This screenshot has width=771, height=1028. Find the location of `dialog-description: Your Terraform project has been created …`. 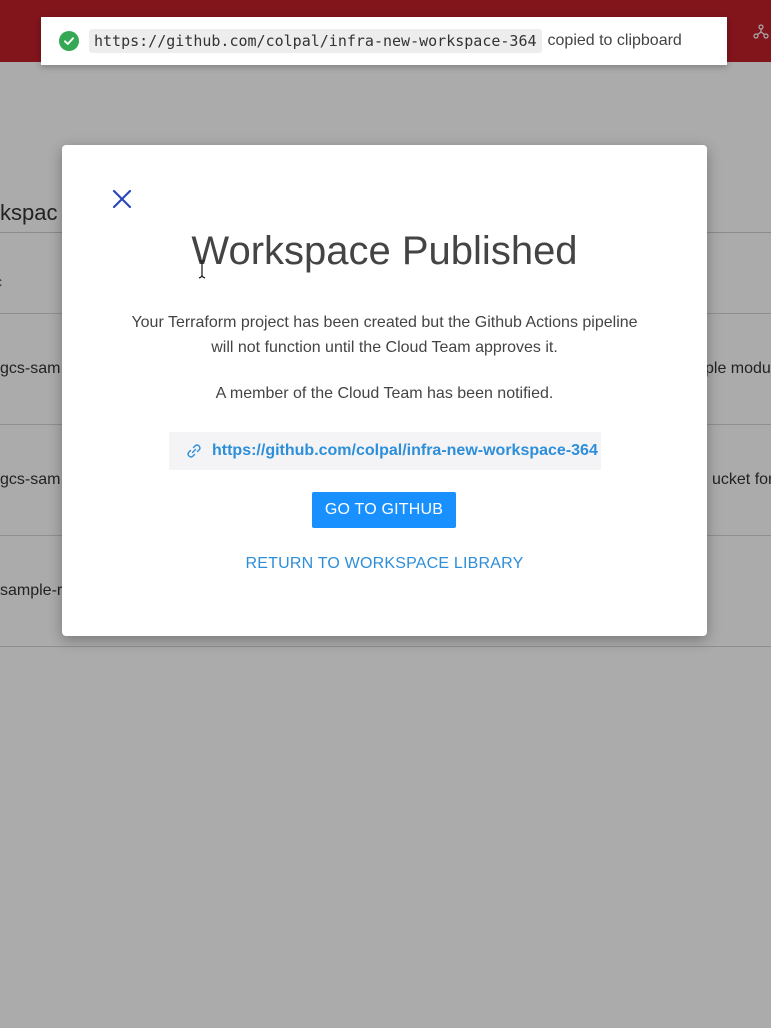

dialog-description: Your Terraform project has been created … is located at coordinates (384, 335).